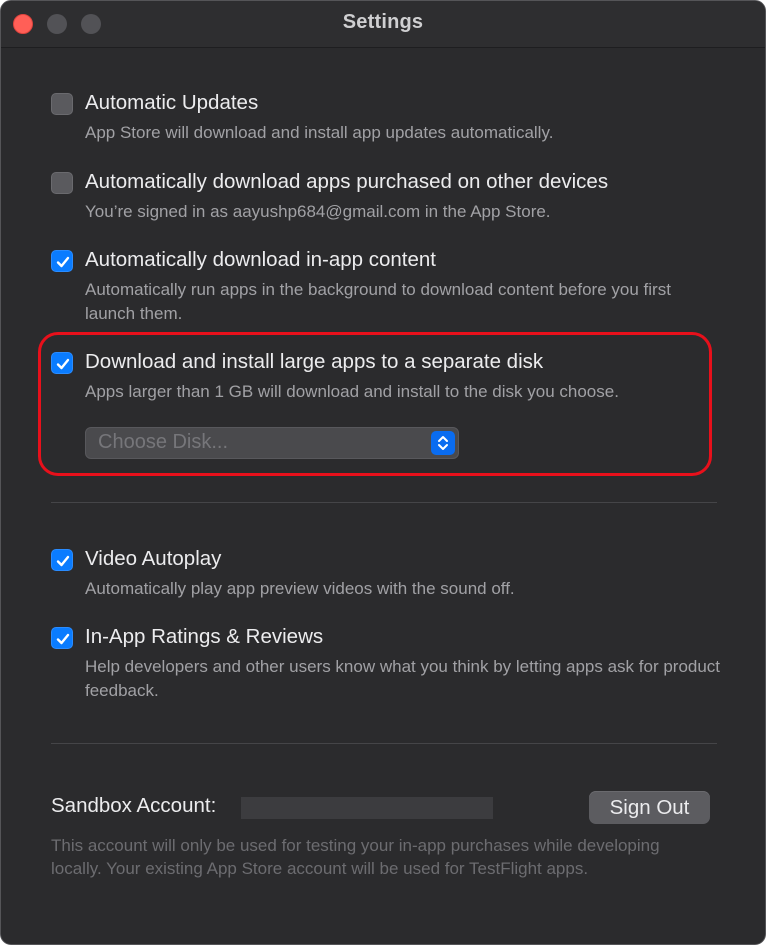  I want to click on sign-out-button: Sign Out, so click(649, 807).